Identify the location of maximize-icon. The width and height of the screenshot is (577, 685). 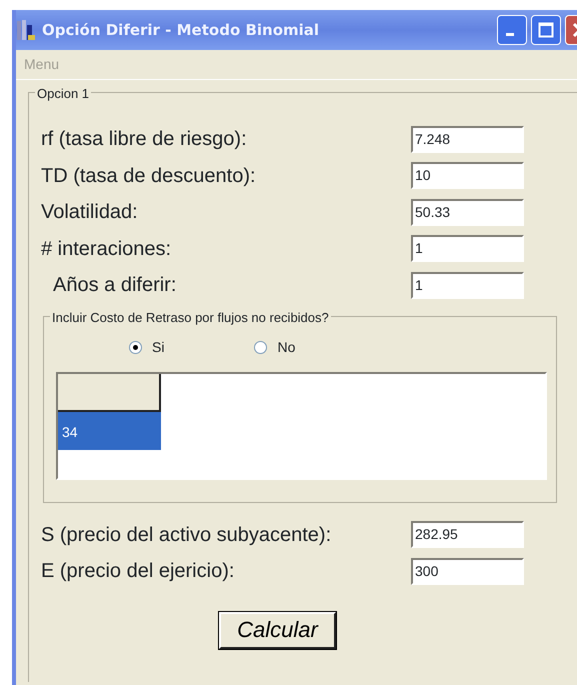
(546, 30).